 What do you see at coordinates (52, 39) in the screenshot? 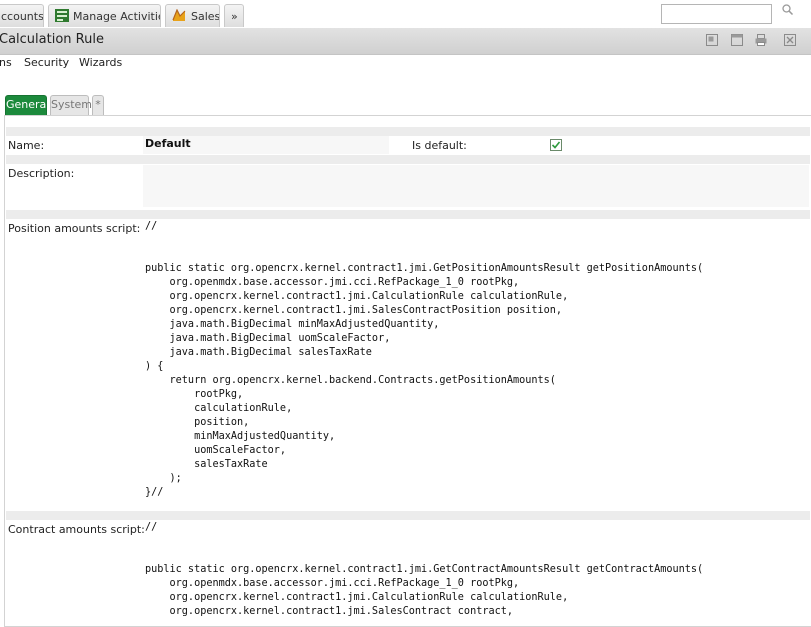
I see `page-title: Calculation Rule` at bounding box center [52, 39].